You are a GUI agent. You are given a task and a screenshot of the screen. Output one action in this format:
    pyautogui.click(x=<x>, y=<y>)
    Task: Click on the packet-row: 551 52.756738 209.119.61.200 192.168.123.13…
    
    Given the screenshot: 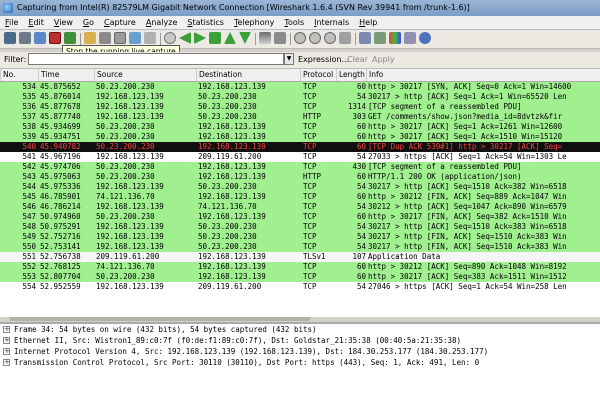 What is the action you would take?
    pyautogui.click(x=300, y=257)
    